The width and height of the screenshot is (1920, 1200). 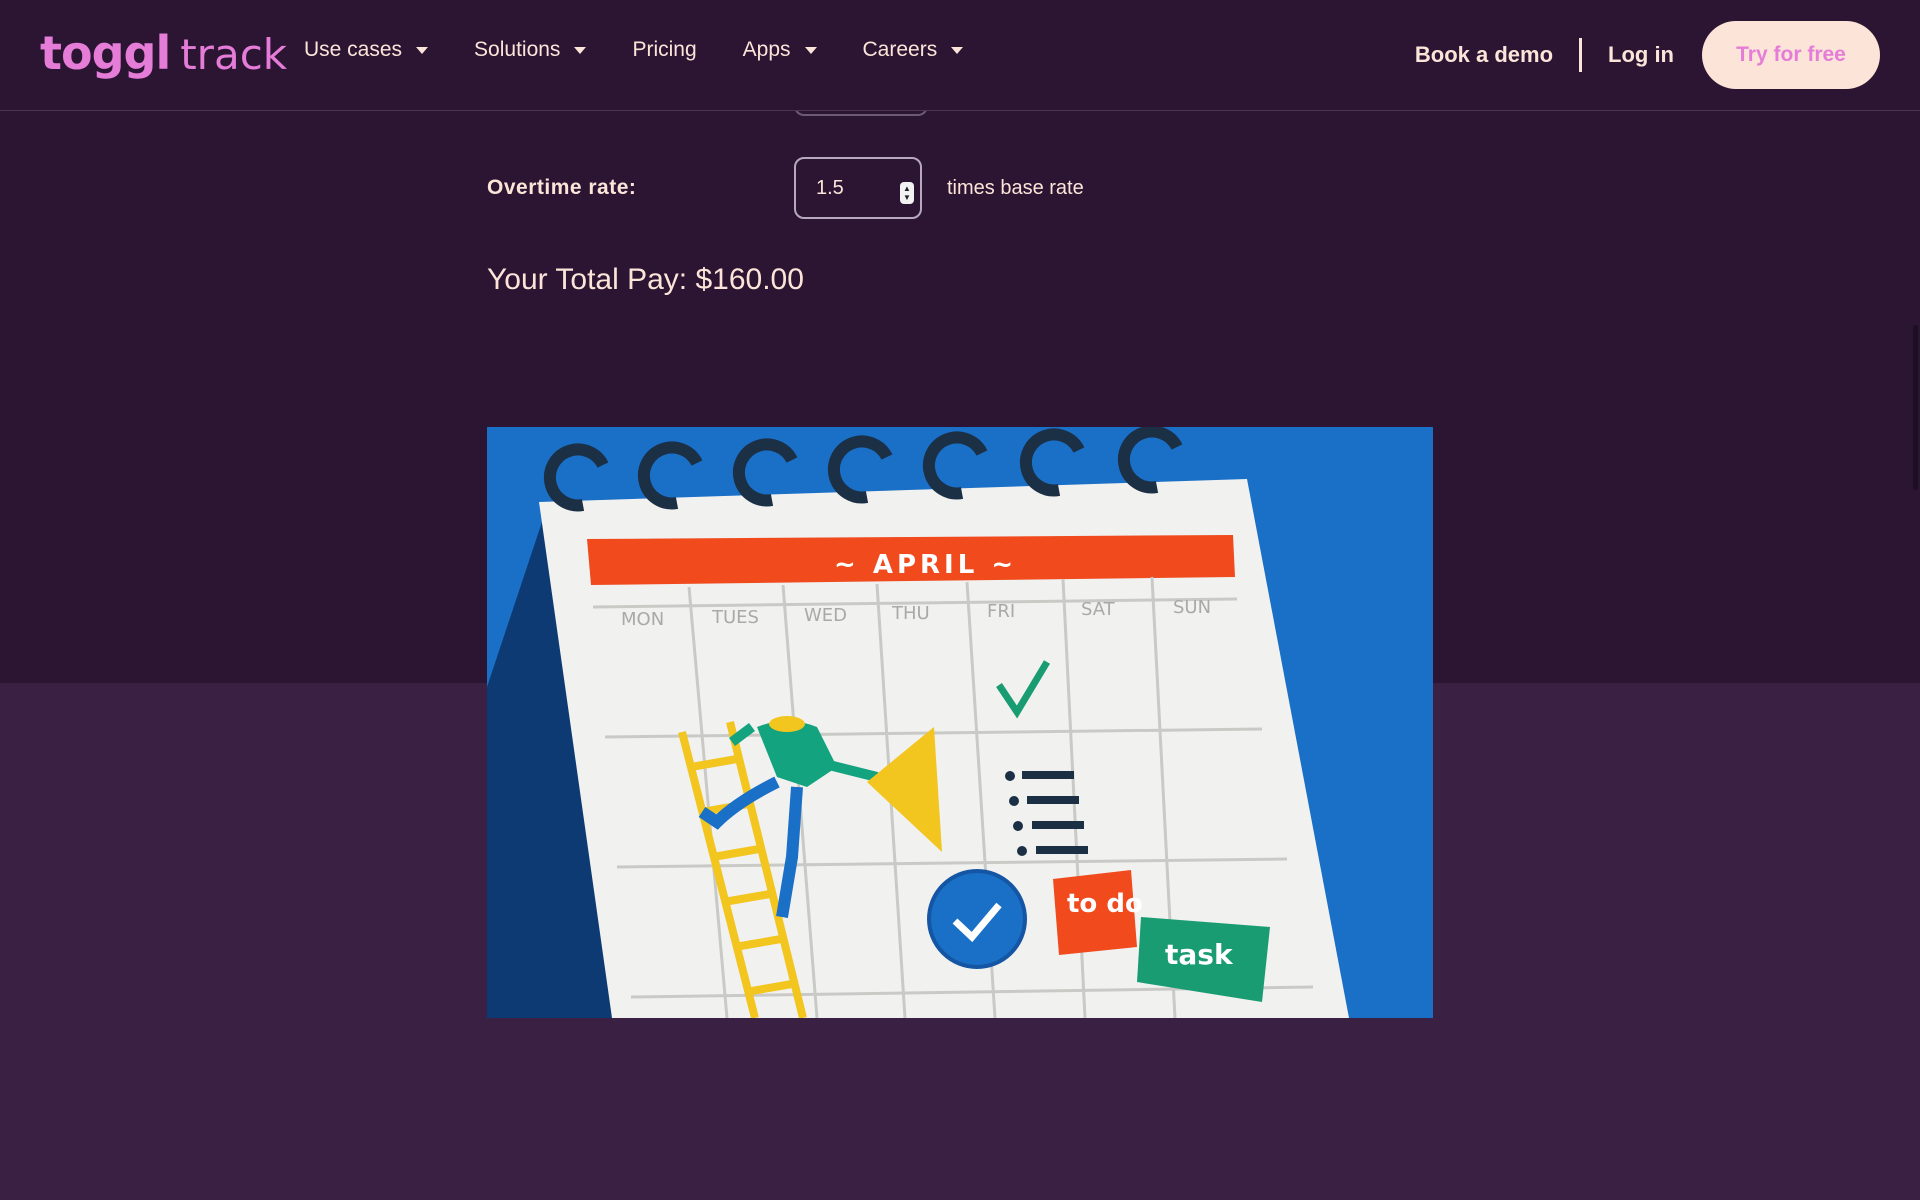 I want to click on number-spinner-icon: ▲ ▼, so click(x=907, y=193).